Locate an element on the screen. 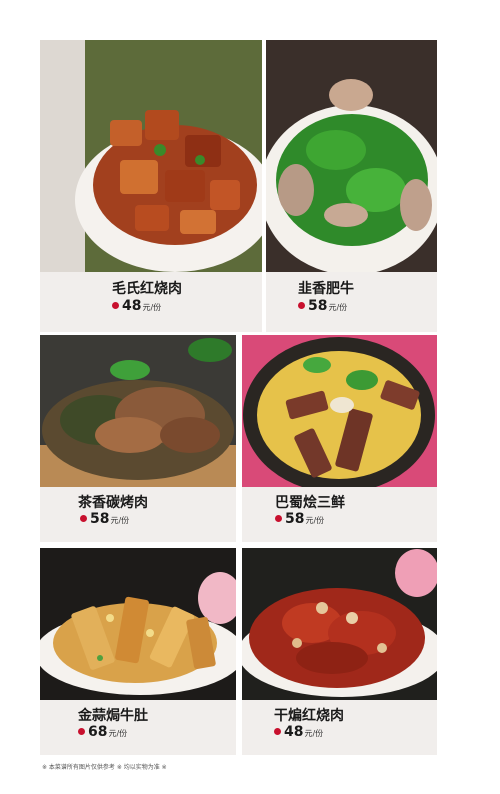 The image size is (500, 794). dish-name: 金蒜焗牛肚 is located at coordinates (113, 716).